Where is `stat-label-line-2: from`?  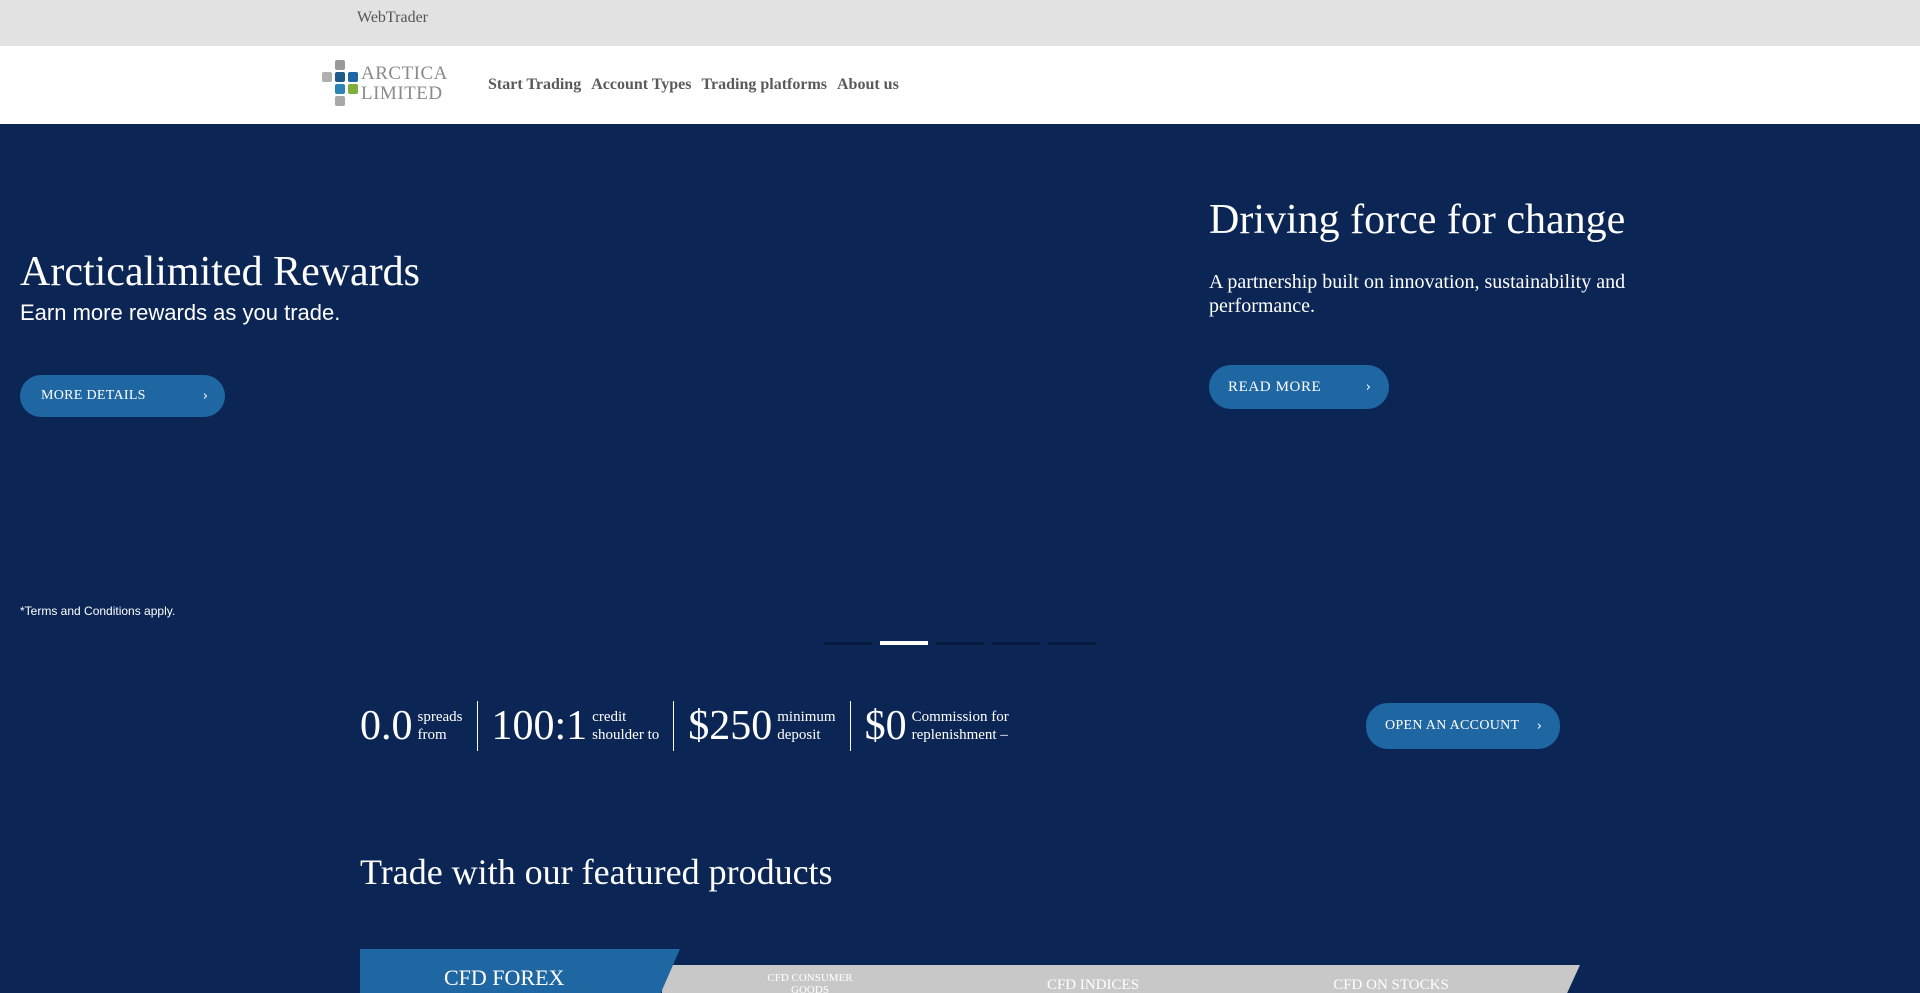 stat-label-line-2: from is located at coordinates (432, 735).